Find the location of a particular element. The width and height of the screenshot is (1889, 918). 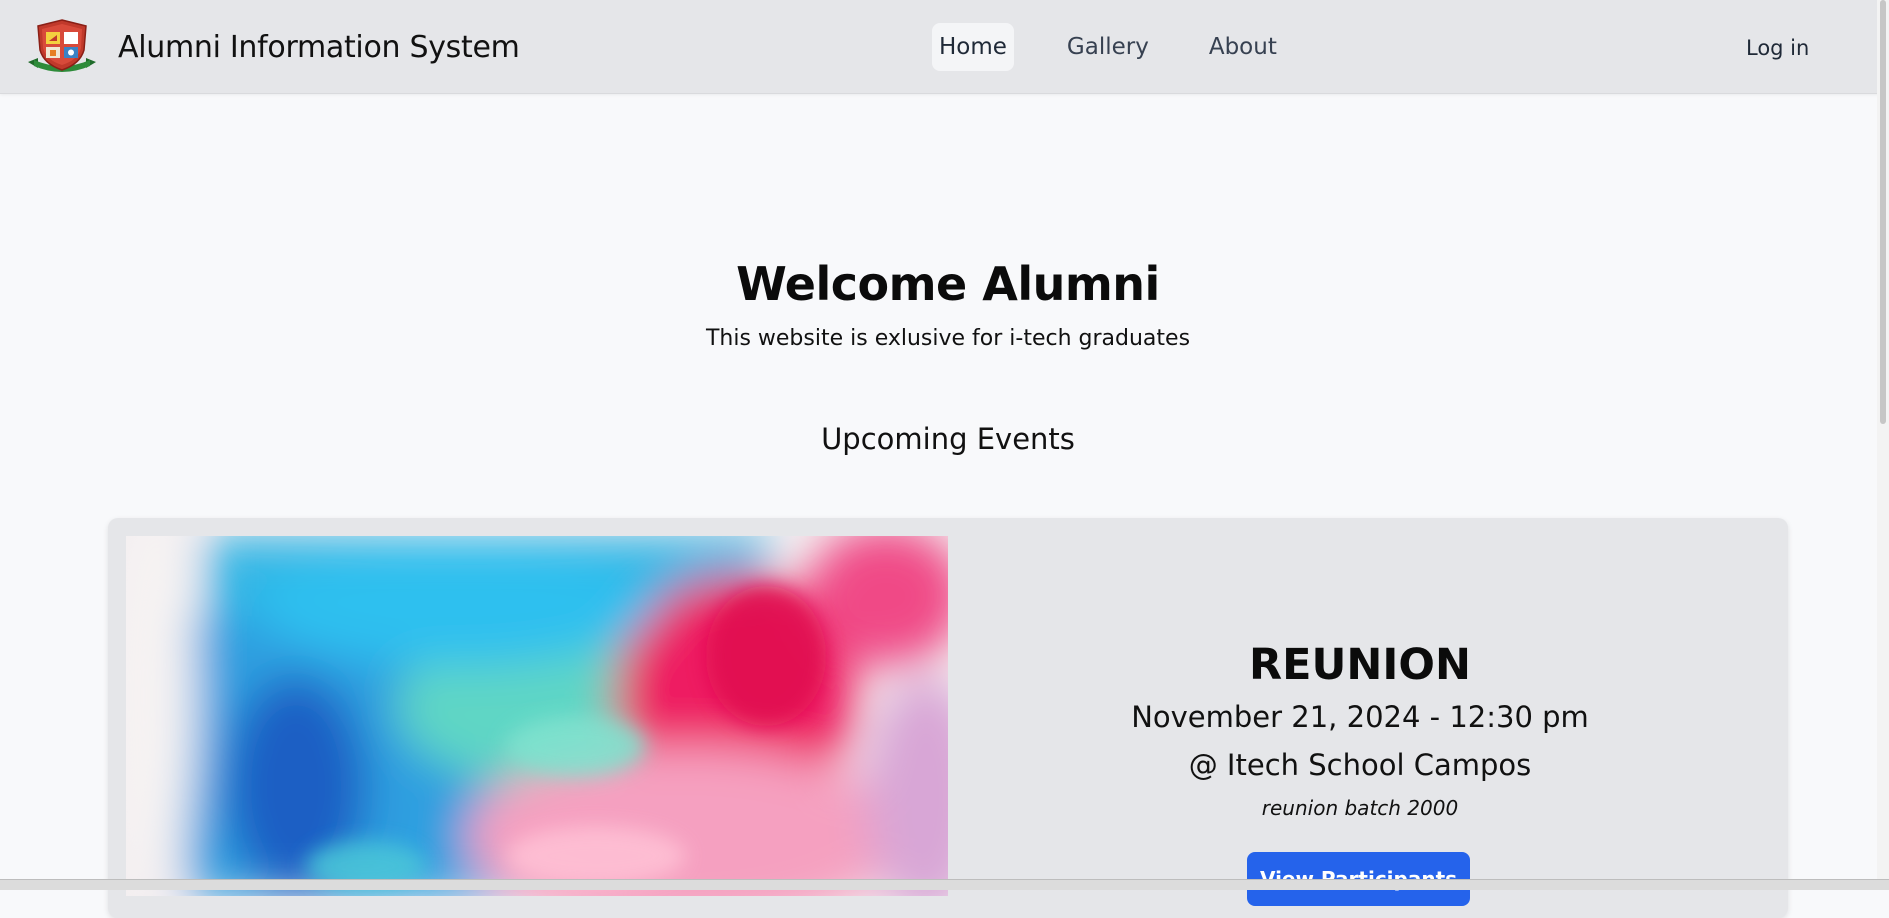

nav-gallery: Gallery is located at coordinates (1108, 47).